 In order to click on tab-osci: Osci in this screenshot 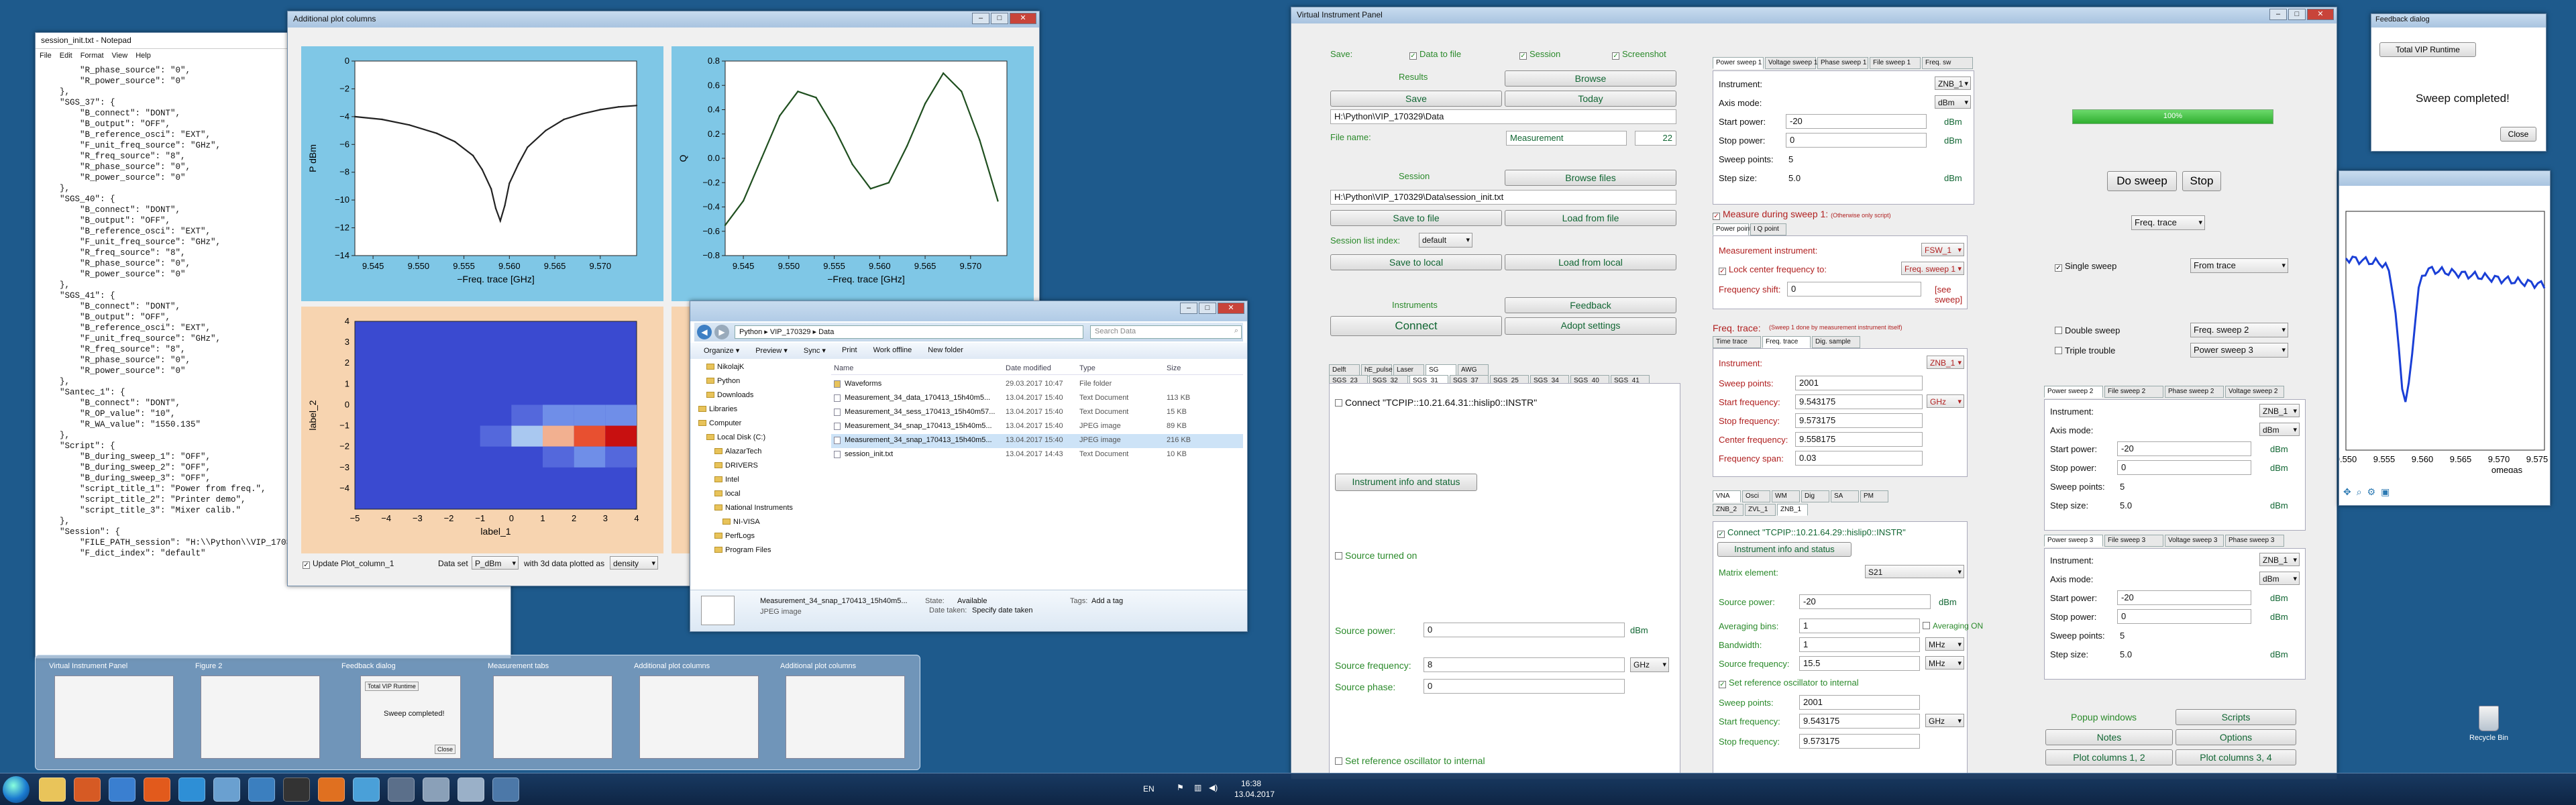, I will do `click(1756, 496)`.